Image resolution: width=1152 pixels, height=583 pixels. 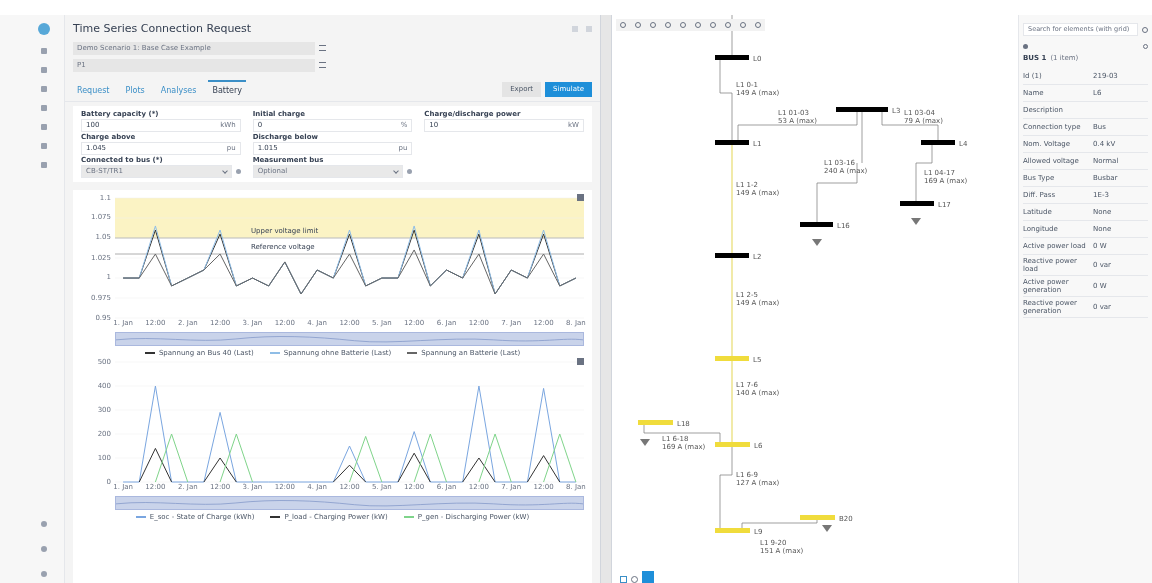 What do you see at coordinates (162, 29) in the screenshot?
I see `panel-title: Time Series Connection Request` at bounding box center [162, 29].